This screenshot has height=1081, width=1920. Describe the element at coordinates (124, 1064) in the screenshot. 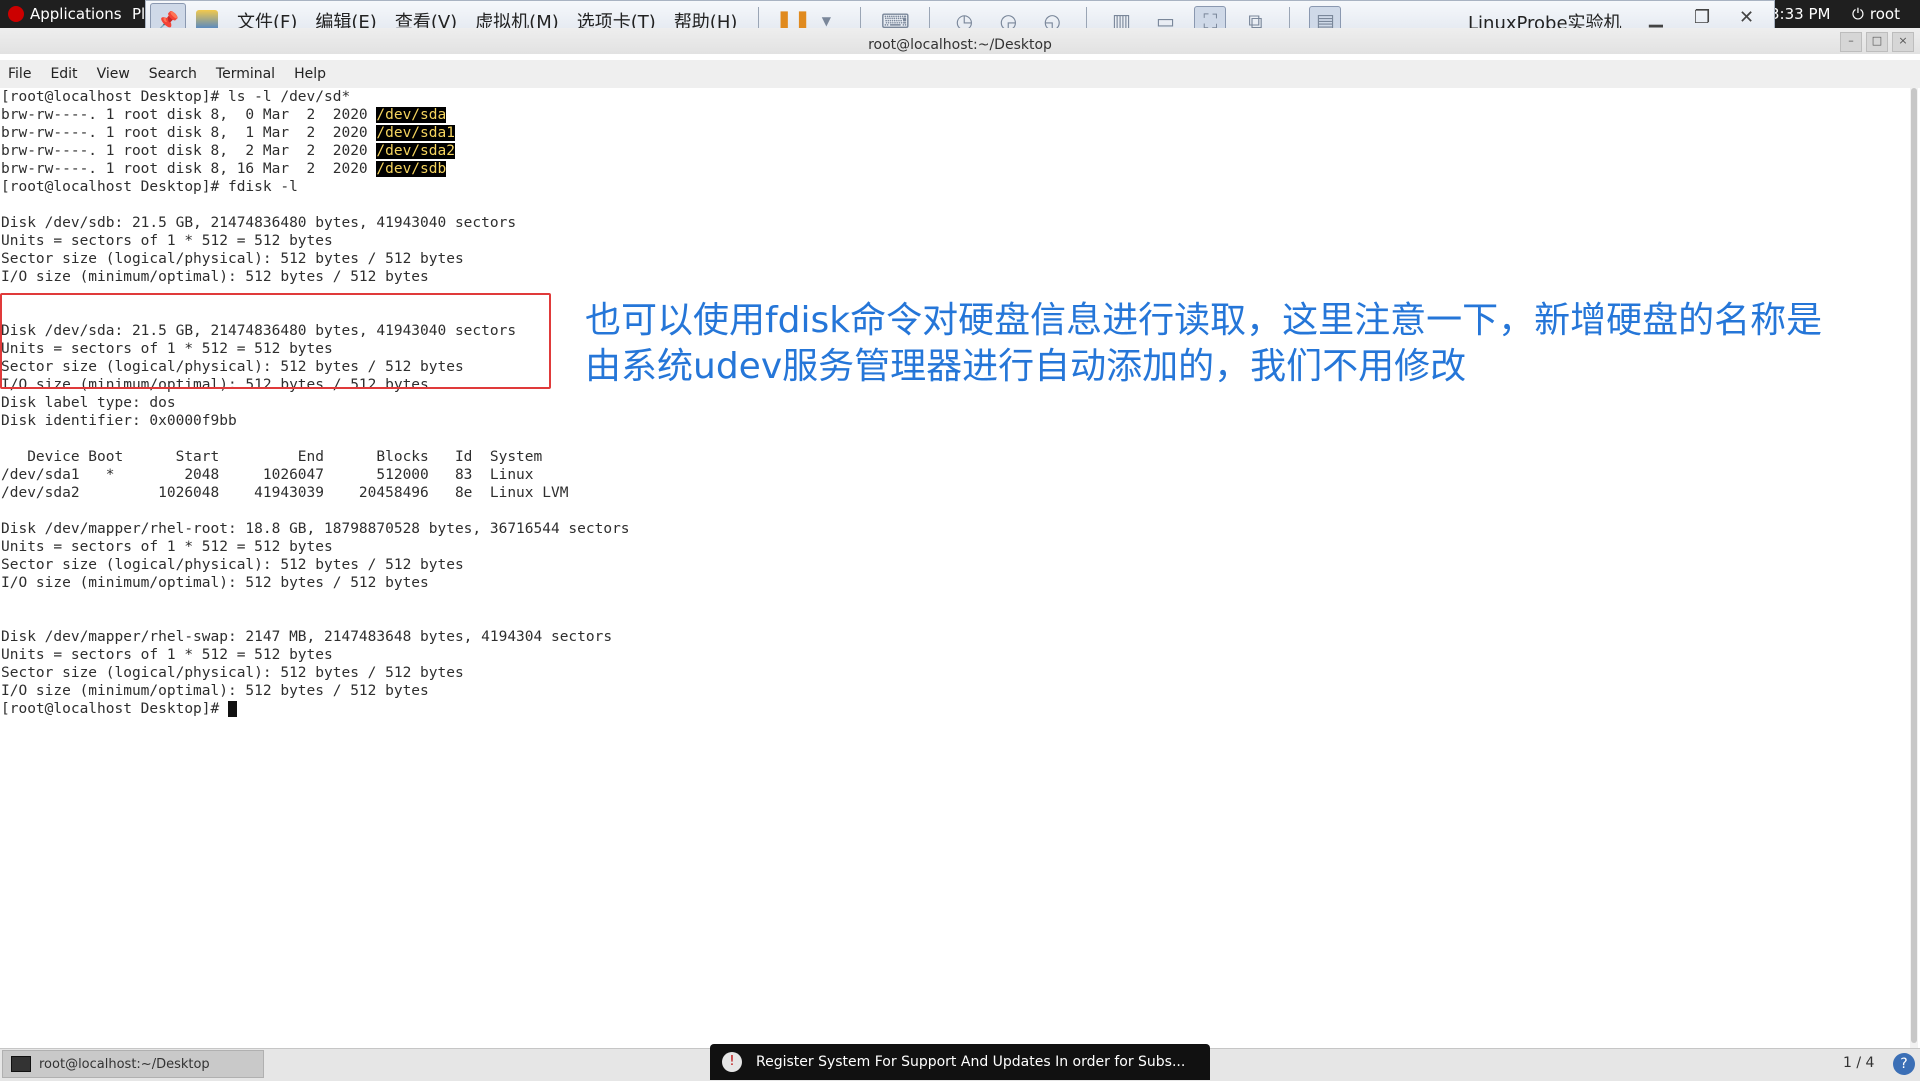

I see `taskbar-item-label: root@localhost:~/Desktop` at that location.